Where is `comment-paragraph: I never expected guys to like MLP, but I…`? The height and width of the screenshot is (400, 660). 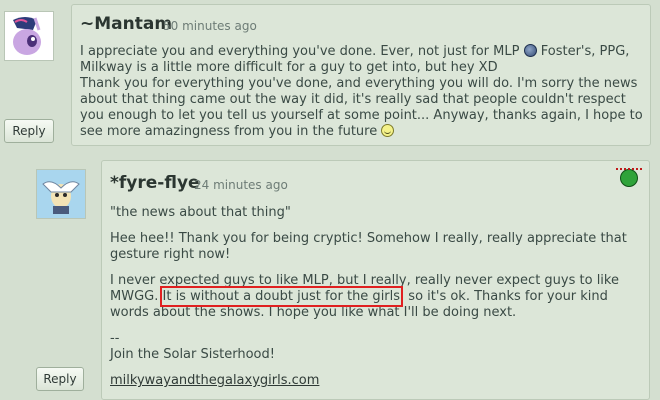
comment-paragraph: I never expected guys to like MLP, but I… is located at coordinates (372, 297).